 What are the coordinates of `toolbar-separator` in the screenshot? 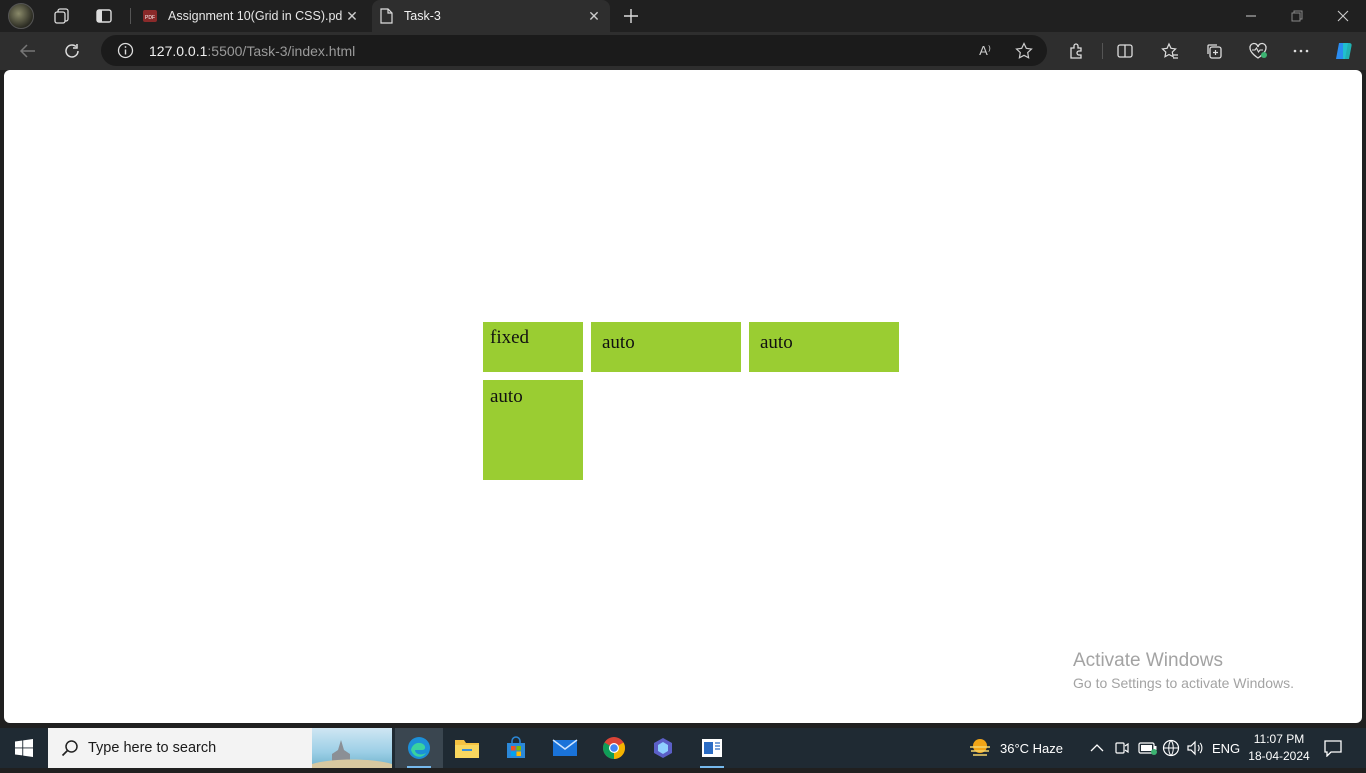 It's located at (1102, 51).